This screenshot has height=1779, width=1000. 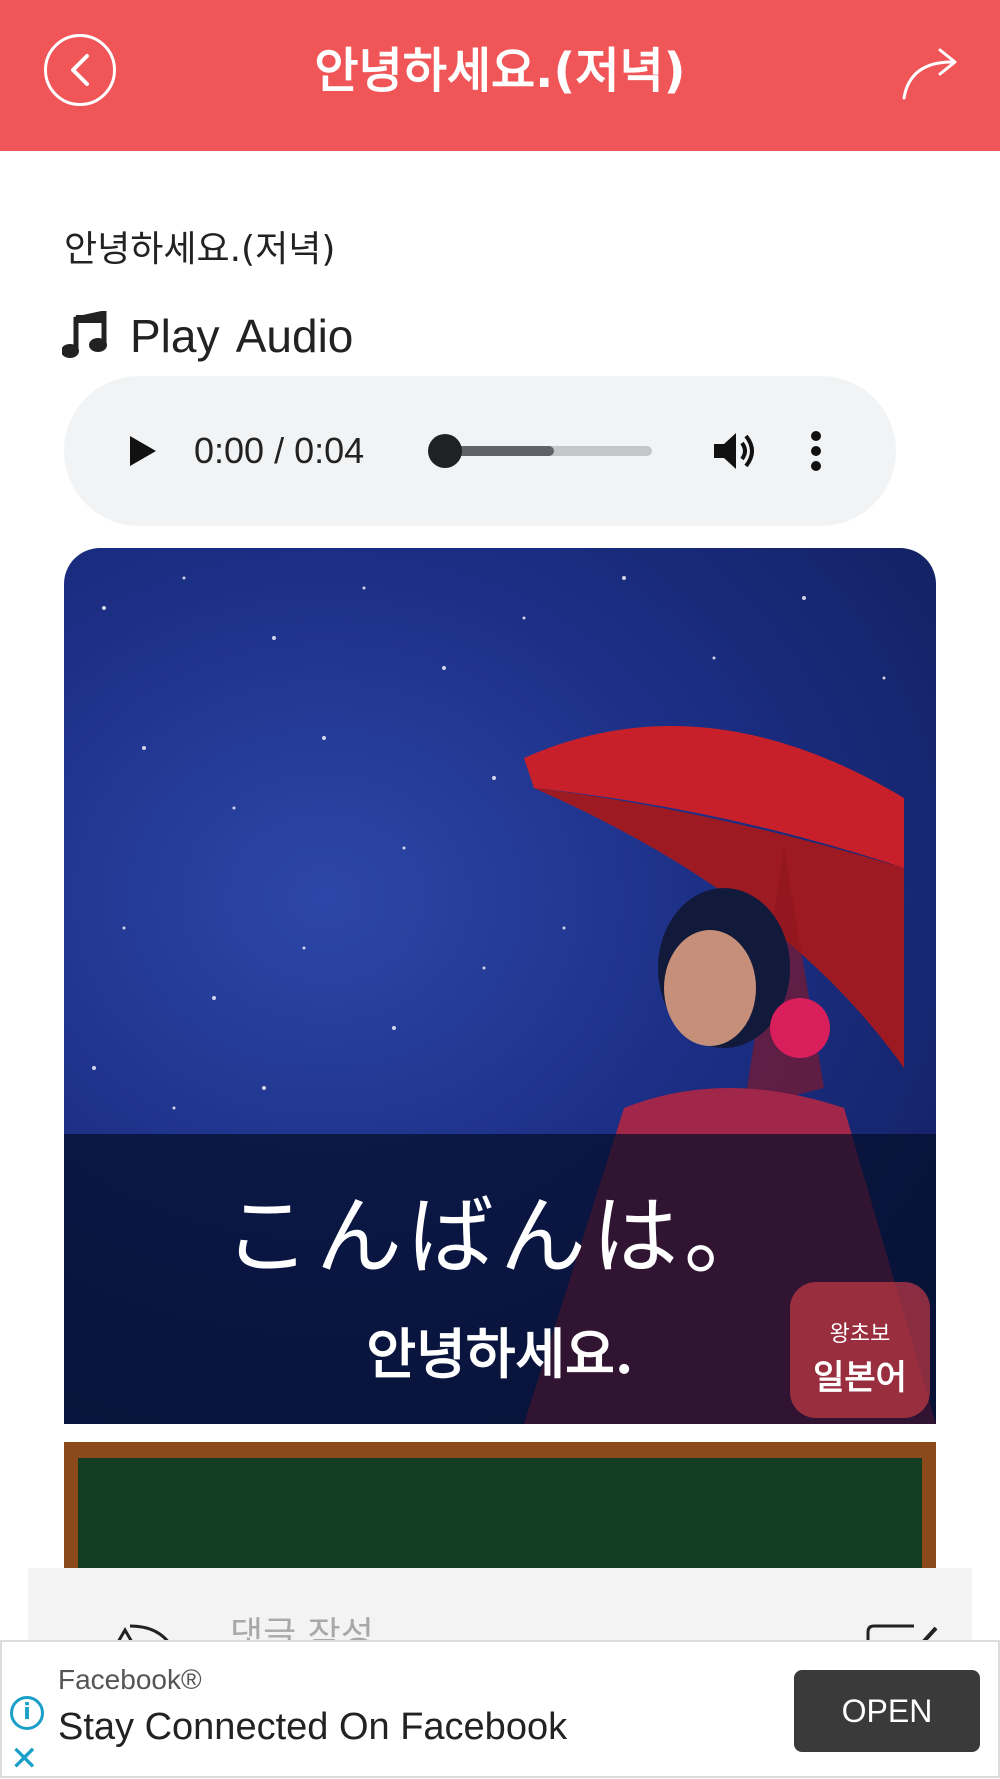 I want to click on back-button, so click(x=80, y=70).